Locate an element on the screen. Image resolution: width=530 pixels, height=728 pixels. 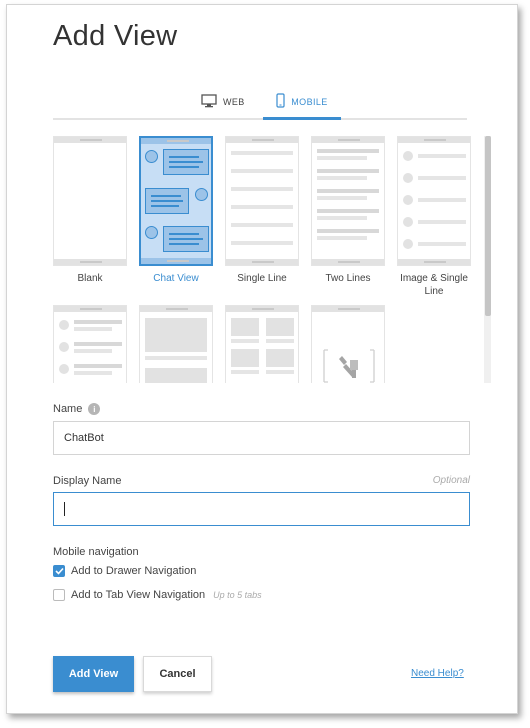
drawer-navigation-option: Add to Drawer Navigation is located at coordinates (124, 571).